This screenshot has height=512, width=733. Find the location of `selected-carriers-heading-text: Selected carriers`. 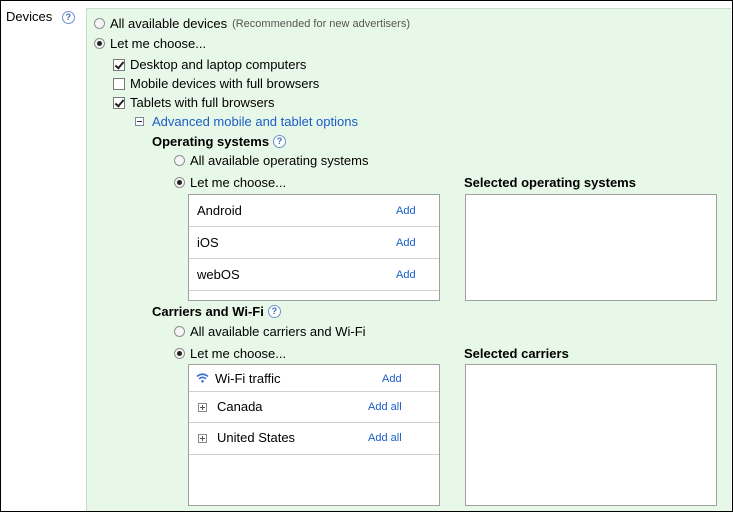

selected-carriers-heading-text: Selected carriers is located at coordinates (516, 353).